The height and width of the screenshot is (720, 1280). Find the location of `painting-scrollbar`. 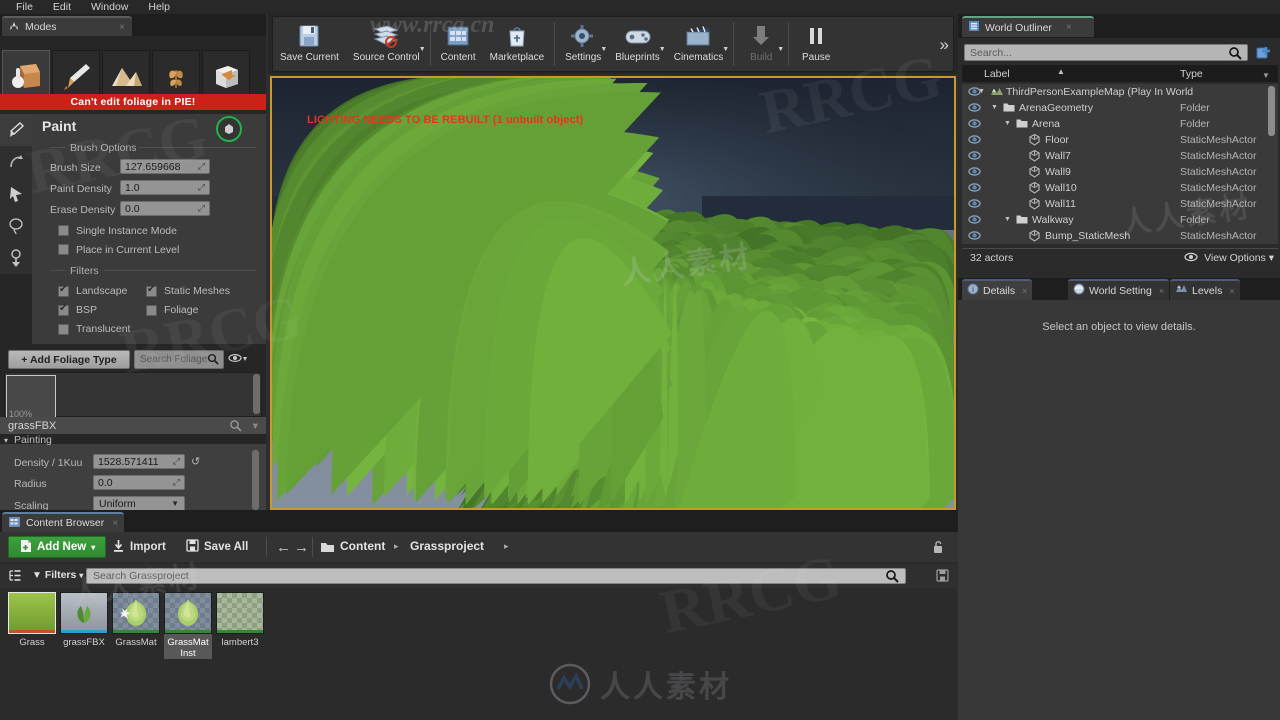

painting-scrollbar is located at coordinates (255, 480).